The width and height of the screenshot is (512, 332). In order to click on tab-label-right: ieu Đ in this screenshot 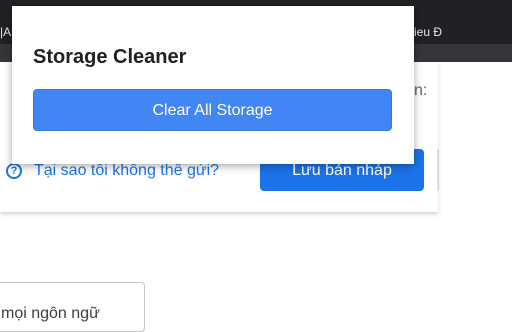, I will do `click(434, 32)`.